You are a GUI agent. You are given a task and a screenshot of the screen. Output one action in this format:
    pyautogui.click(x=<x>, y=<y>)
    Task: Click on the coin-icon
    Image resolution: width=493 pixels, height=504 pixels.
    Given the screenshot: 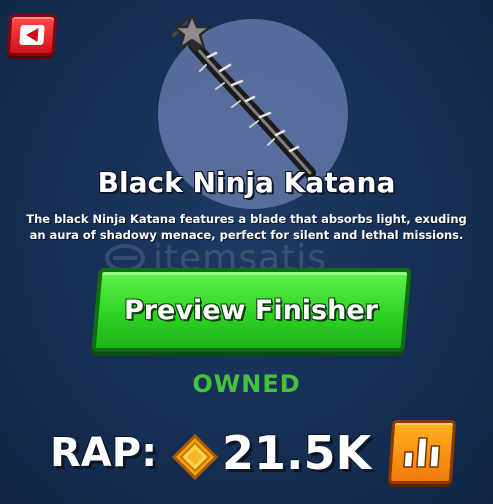 What is the action you would take?
    pyautogui.click(x=195, y=457)
    